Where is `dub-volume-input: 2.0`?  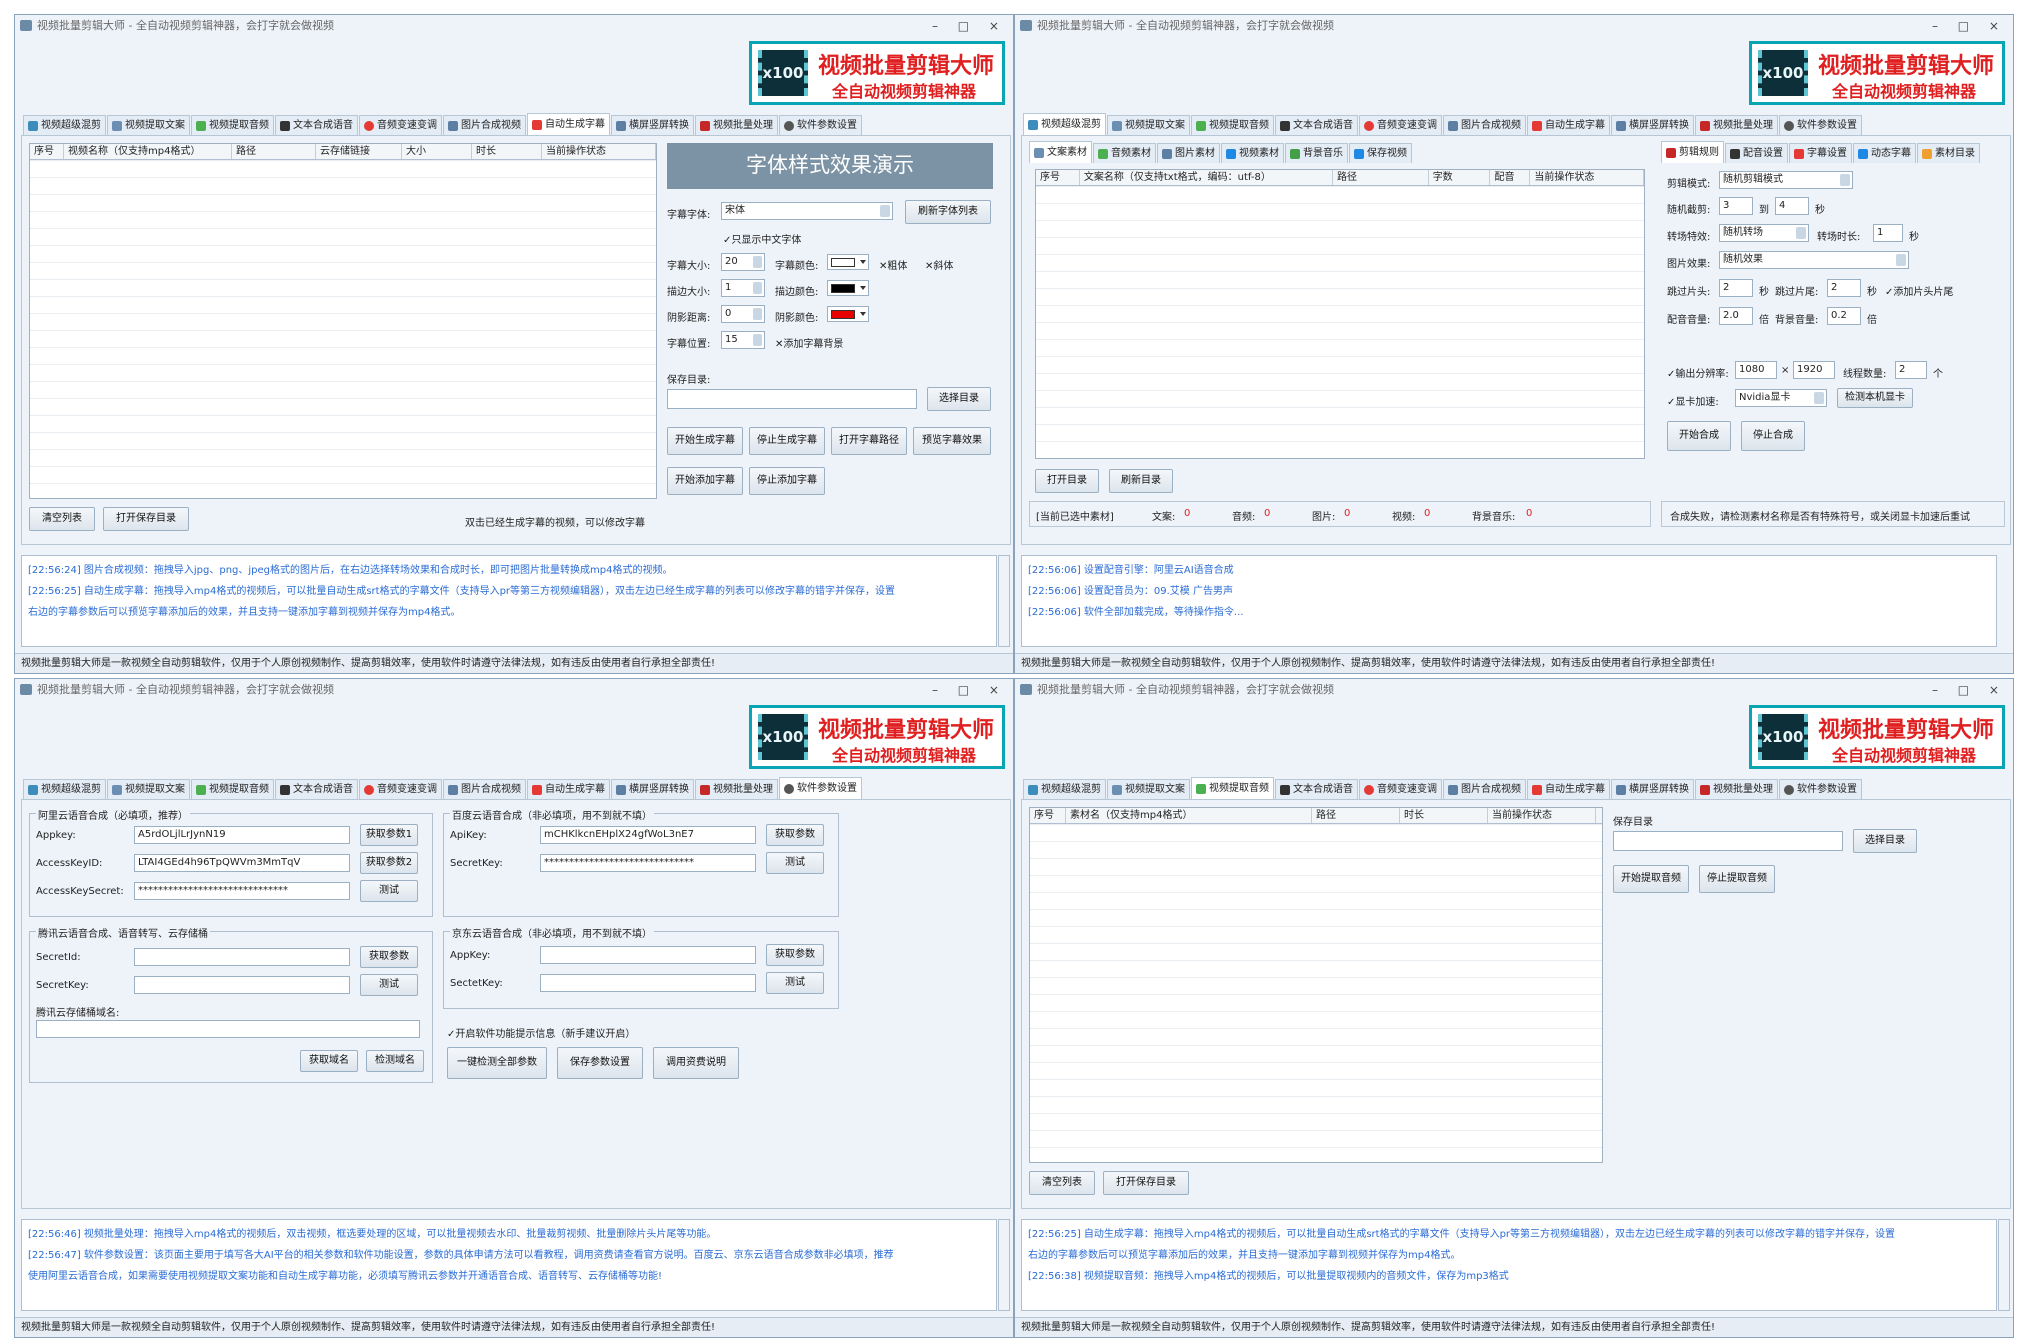 dub-volume-input: 2.0 is located at coordinates (1736, 316).